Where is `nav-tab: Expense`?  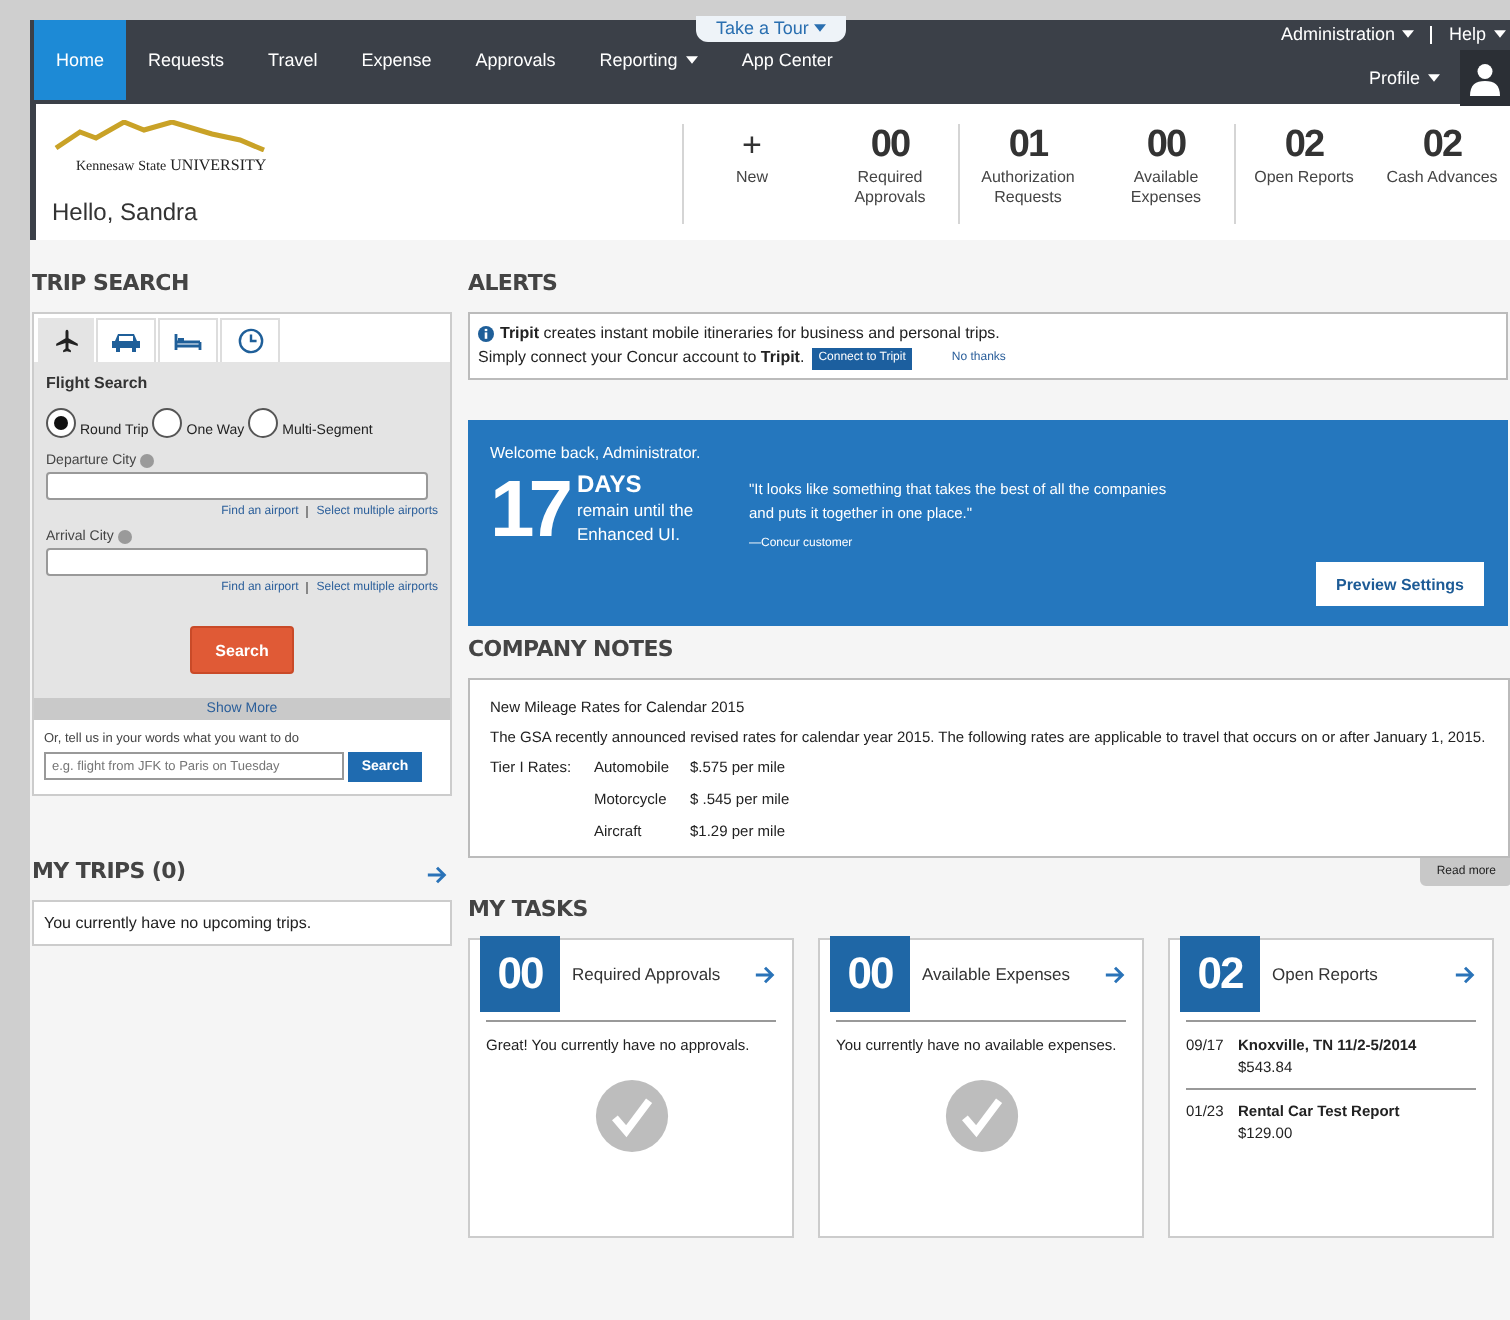
nav-tab: Expense is located at coordinates (396, 60).